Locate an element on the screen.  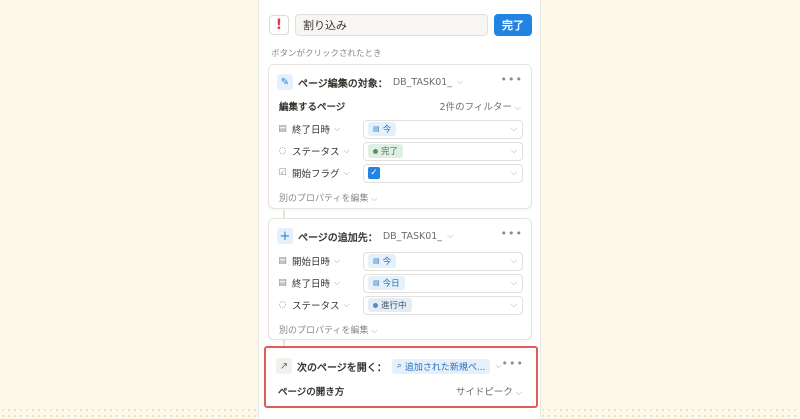
add-card-header: + ページの追加先： DB_TASK01_ ⌵ ••• is located at coordinates (400, 236).